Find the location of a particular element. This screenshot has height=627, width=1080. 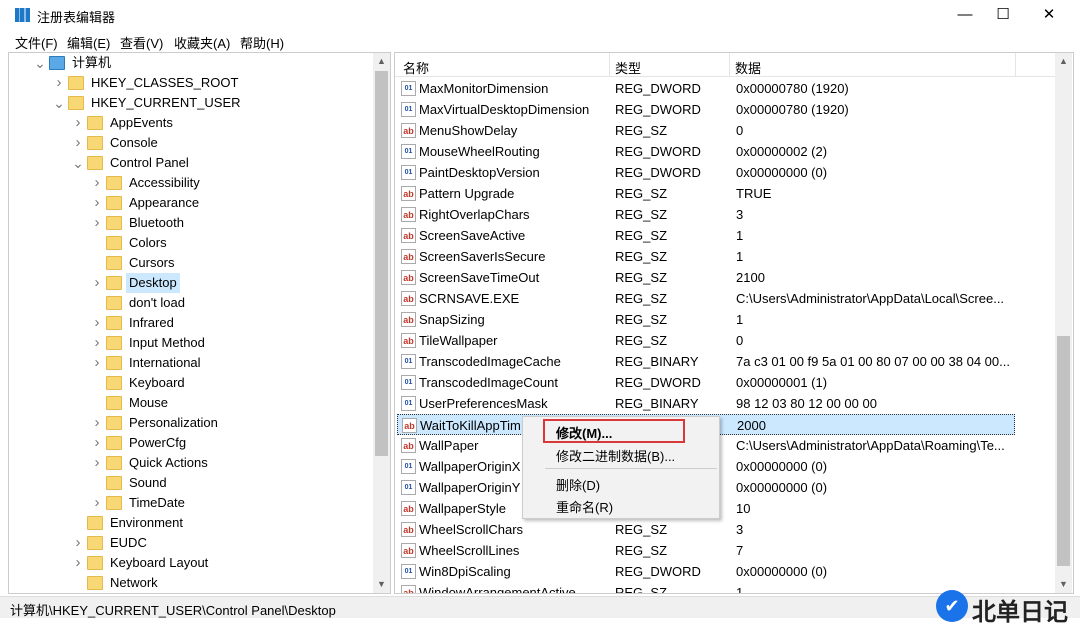

value-row: ab Pattern Upgrade REG_SZ TRUE is located at coordinates (706, 193).